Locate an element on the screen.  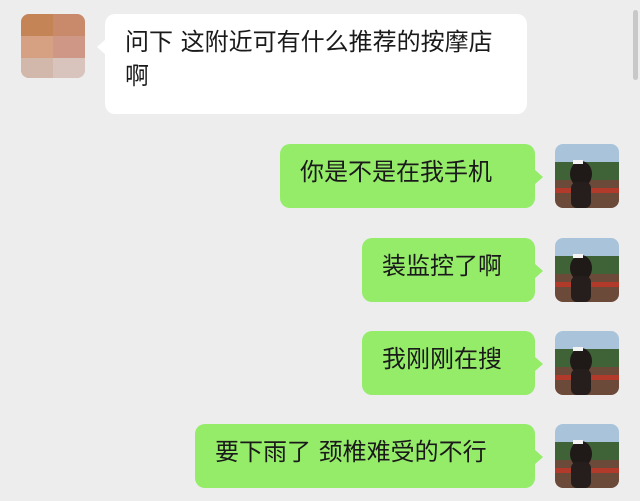
contact-avatar-icon is located at coordinates (53, 46).